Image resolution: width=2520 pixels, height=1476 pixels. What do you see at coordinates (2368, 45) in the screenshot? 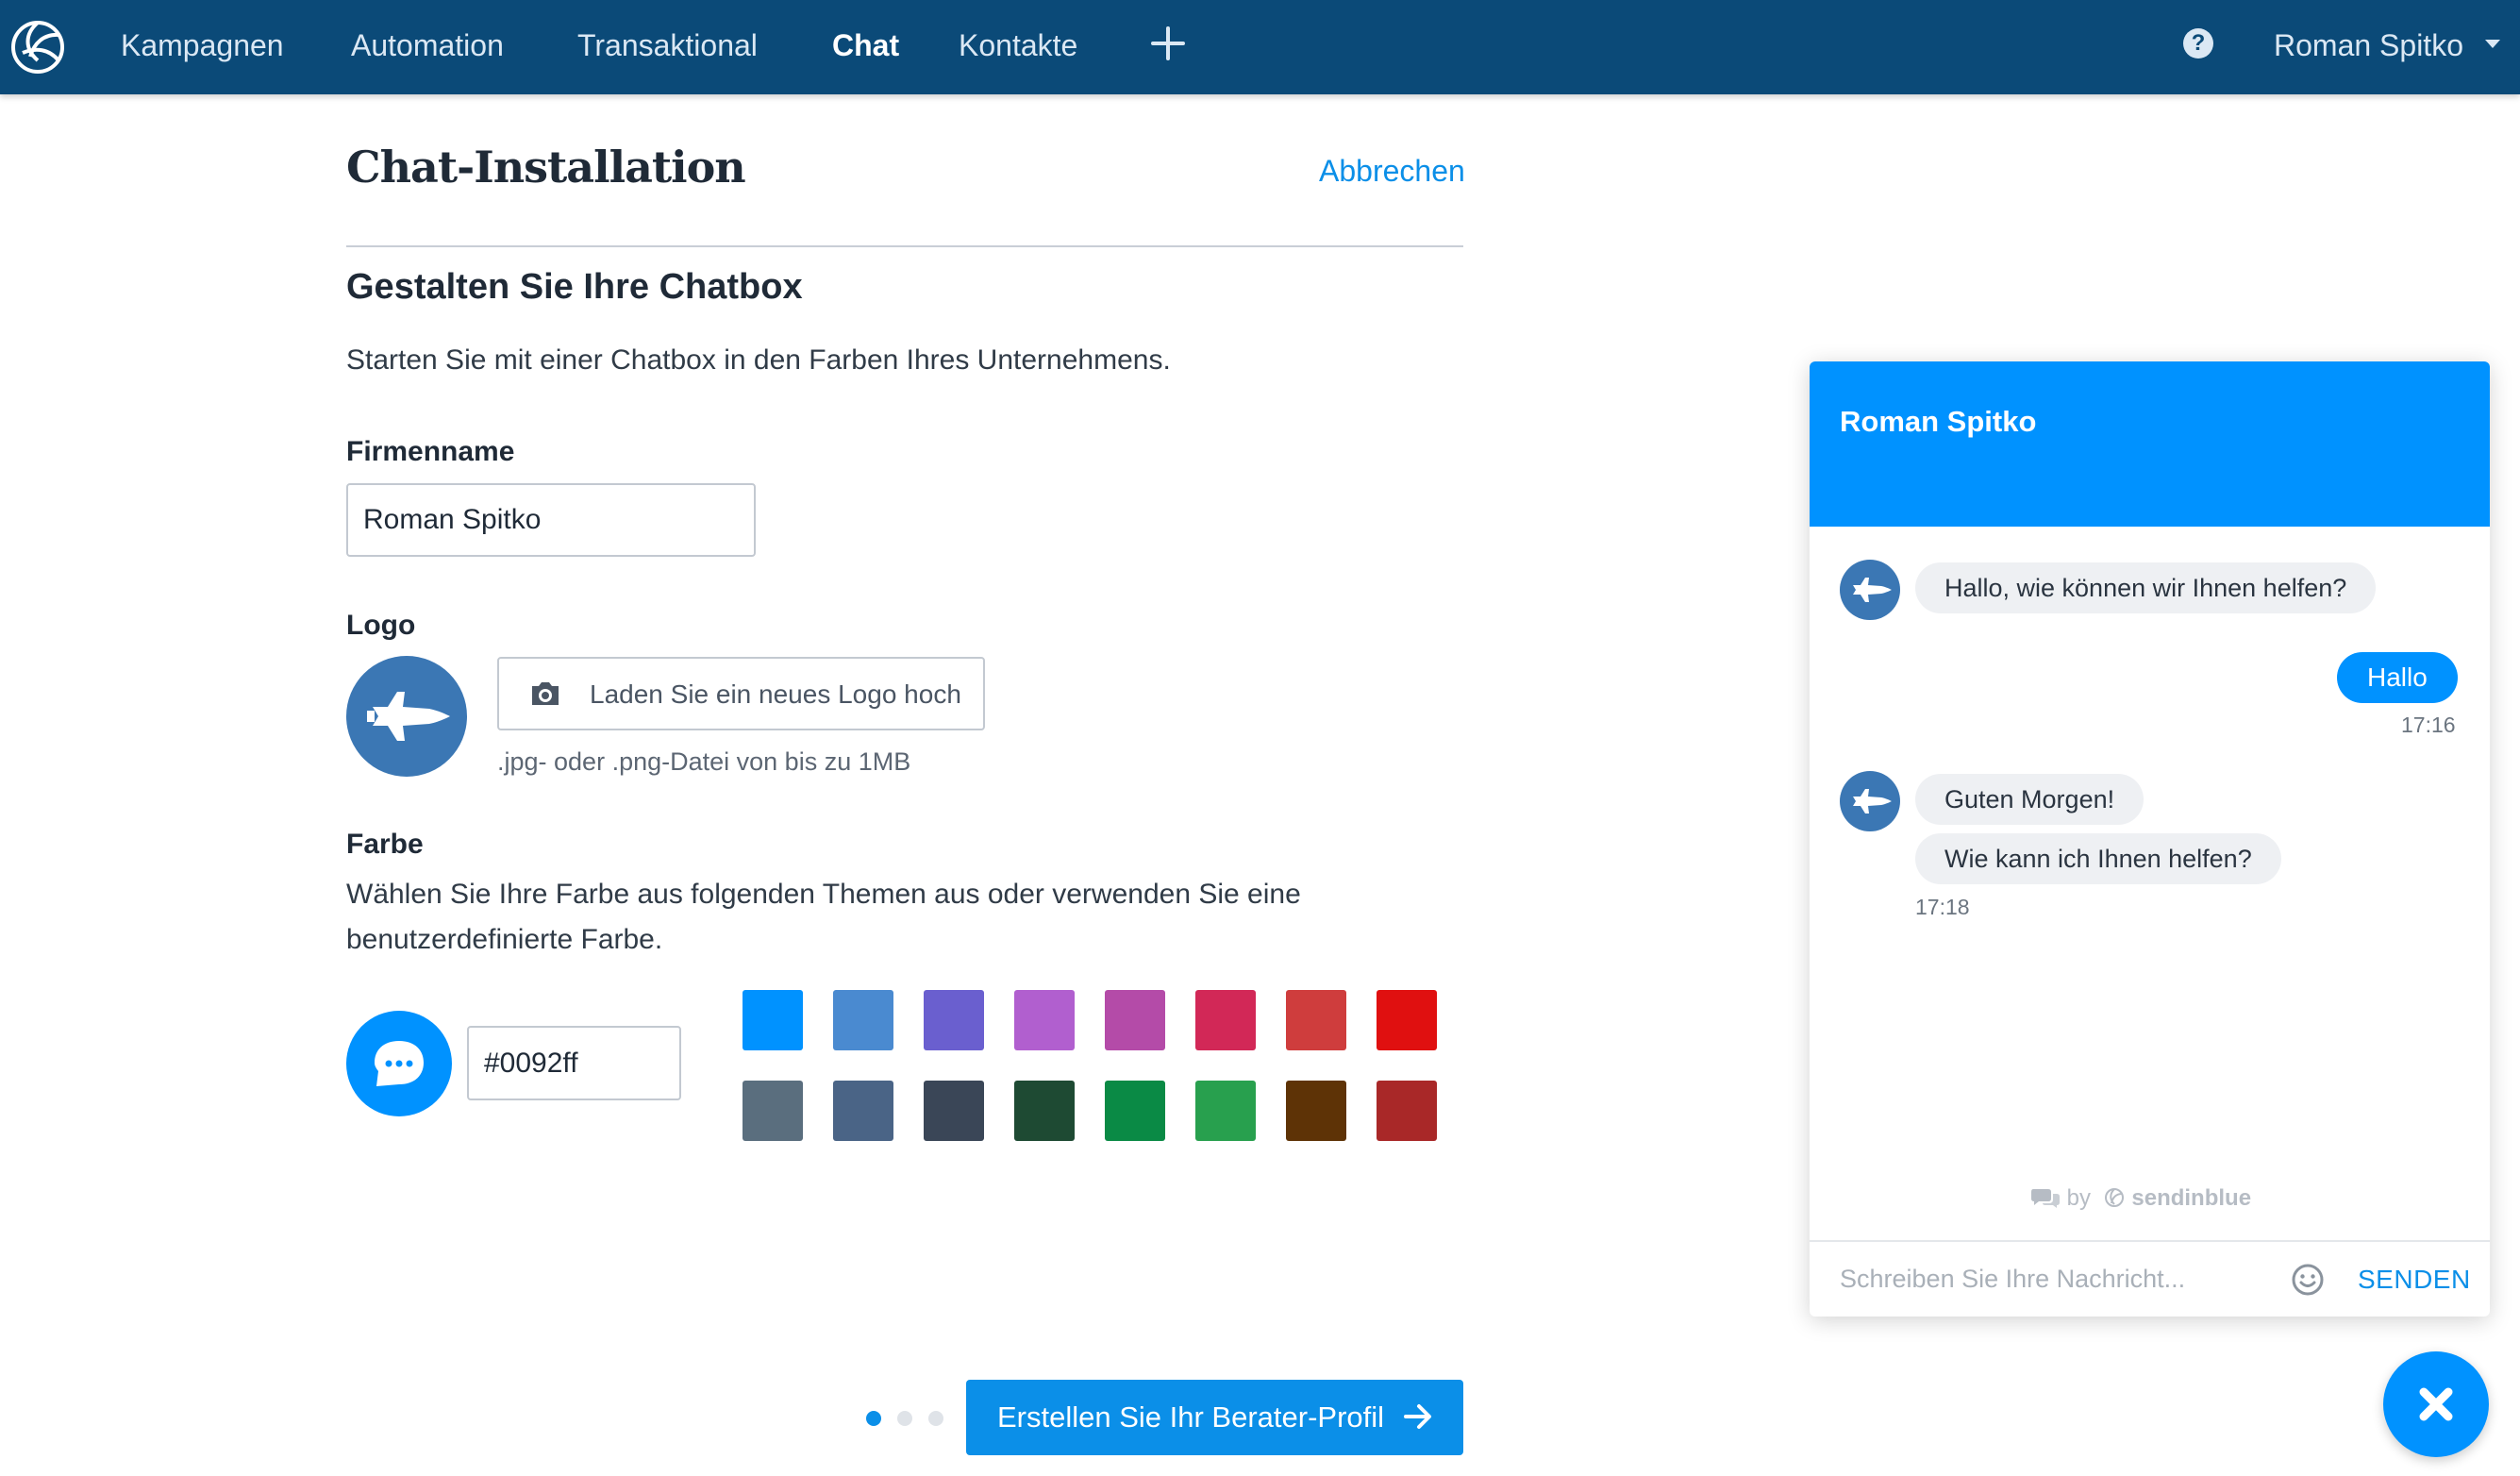
I see `user-menu: Roman Spitko` at bounding box center [2368, 45].